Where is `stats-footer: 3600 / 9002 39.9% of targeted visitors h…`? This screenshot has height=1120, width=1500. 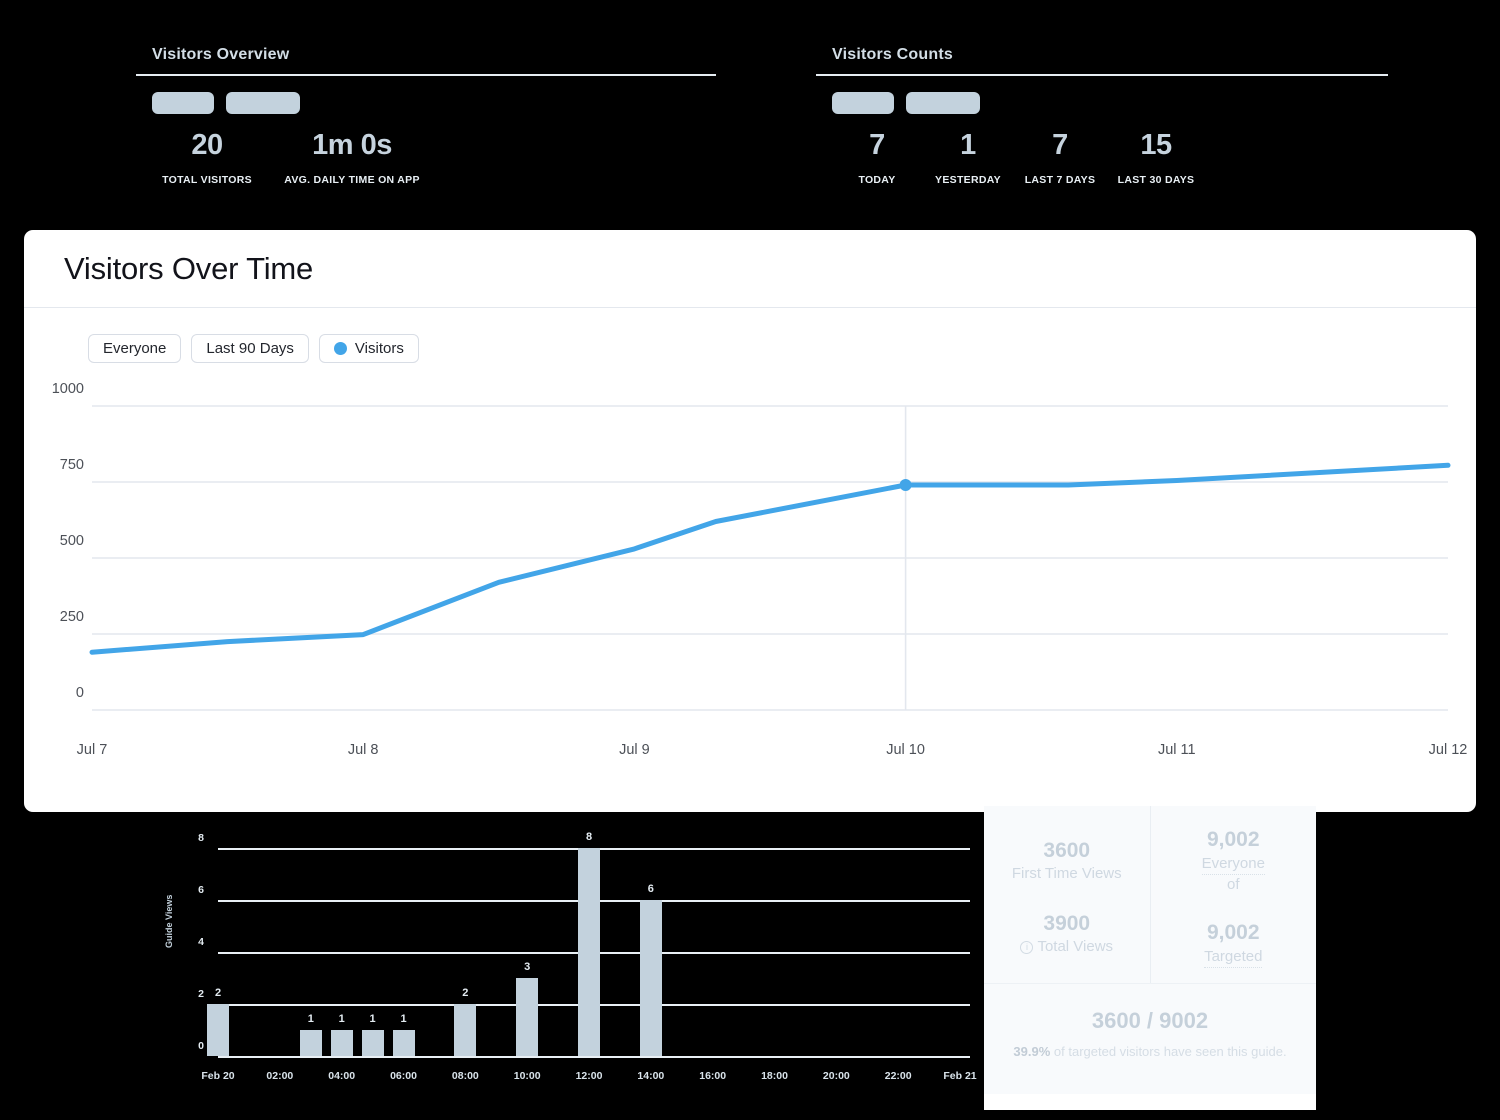
stats-footer: 3600 / 9002 39.9% of targeted visitors h… is located at coordinates (1150, 1039).